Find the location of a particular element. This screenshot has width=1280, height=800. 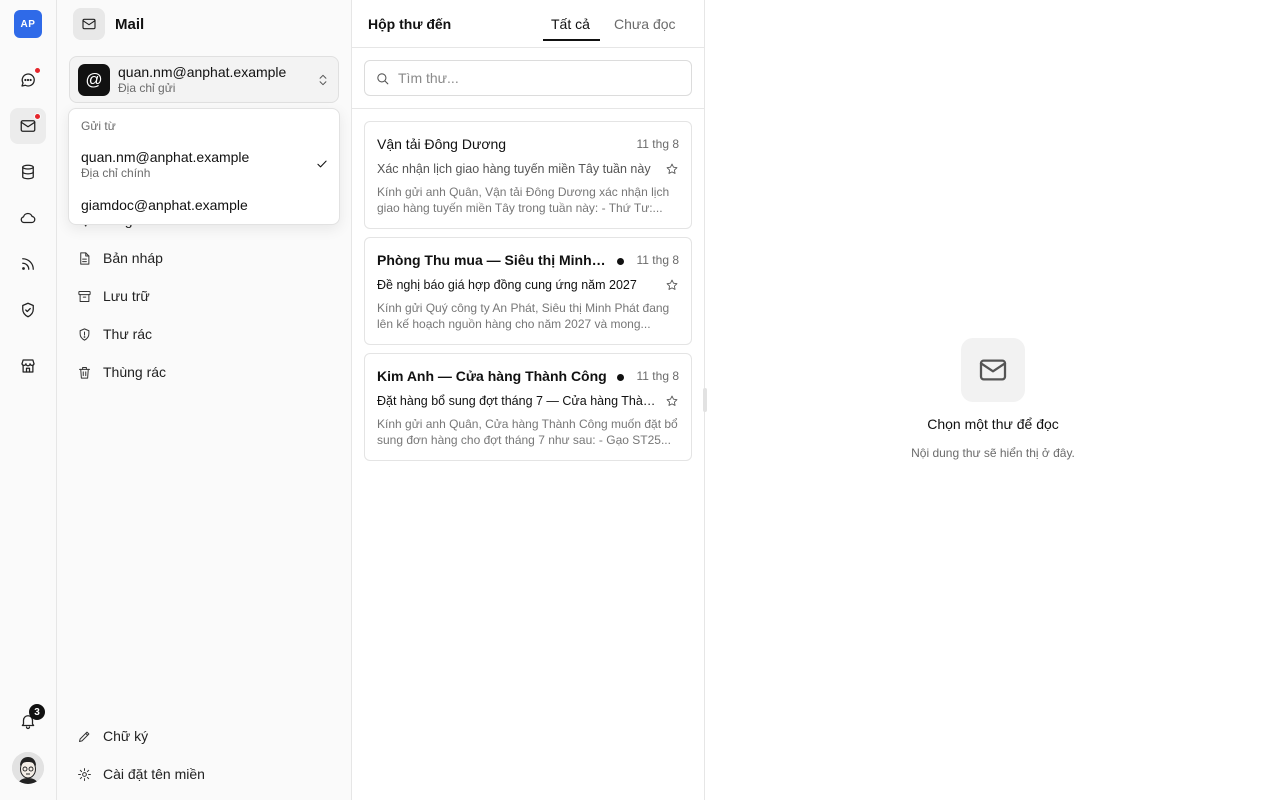

rail-database-button is located at coordinates (28, 172).